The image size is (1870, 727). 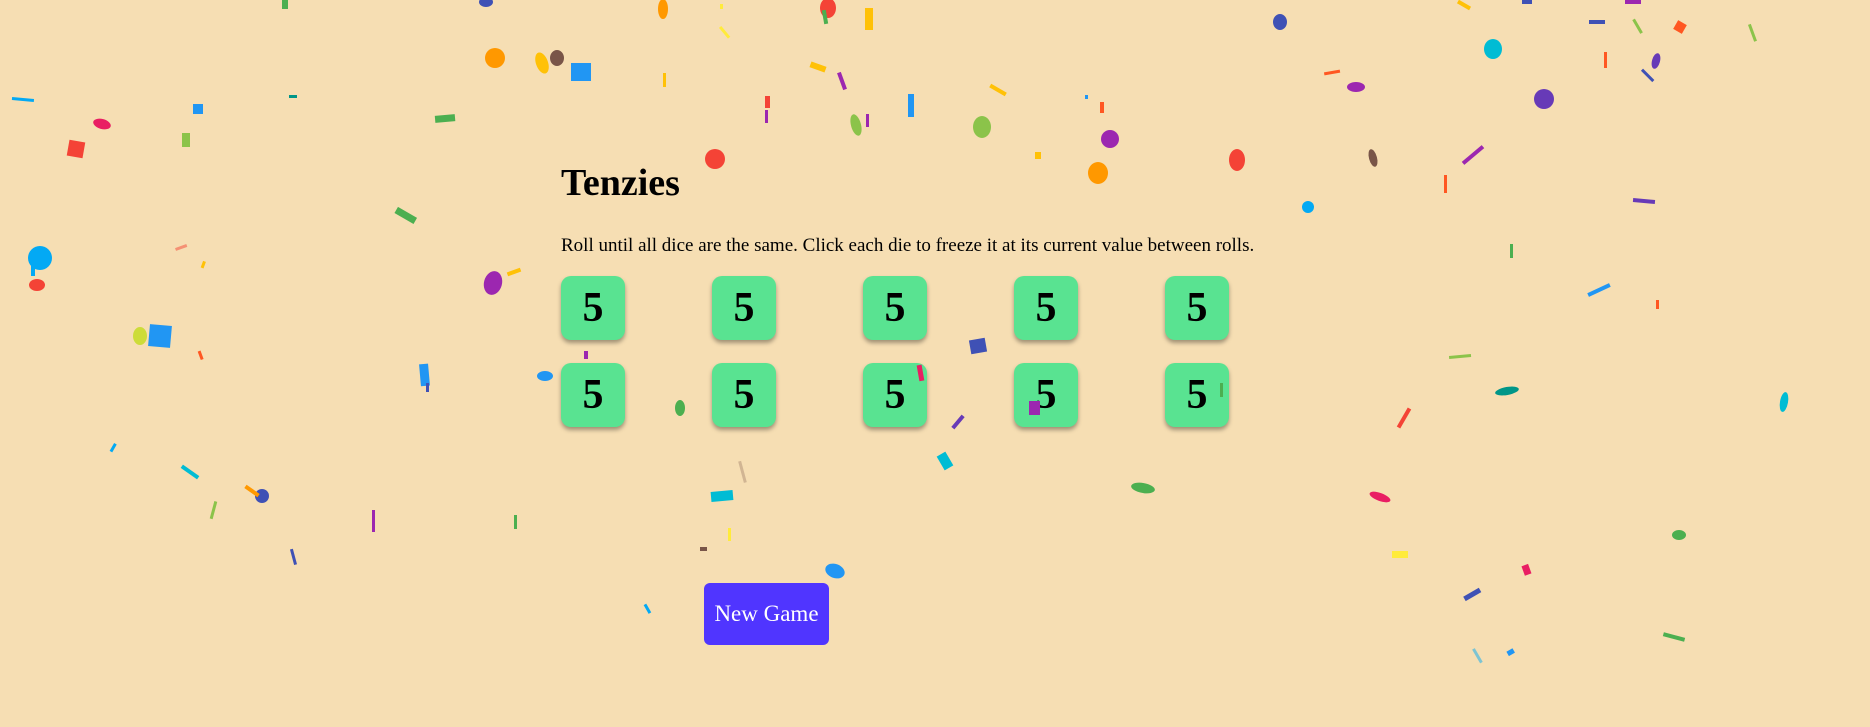 What do you see at coordinates (895, 395) in the screenshot?
I see `die-8: 5` at bounding box center [895, 395].